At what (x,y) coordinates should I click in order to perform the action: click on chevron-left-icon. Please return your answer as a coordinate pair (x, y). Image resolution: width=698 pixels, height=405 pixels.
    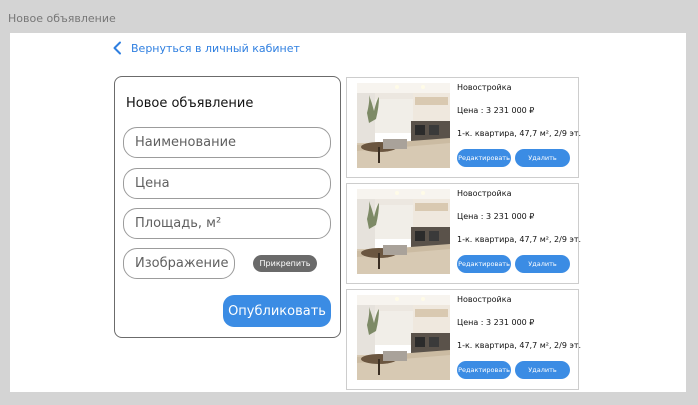
    Looking at the image, I should click on (118, 48).